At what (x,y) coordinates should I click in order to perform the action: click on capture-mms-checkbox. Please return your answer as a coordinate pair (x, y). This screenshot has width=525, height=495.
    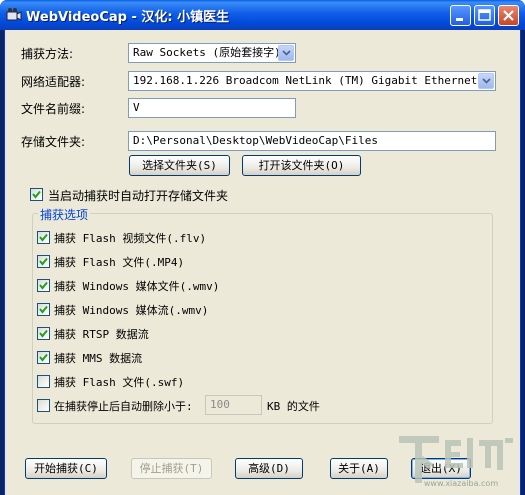
    Looking at the image, I should click on (43, 357).